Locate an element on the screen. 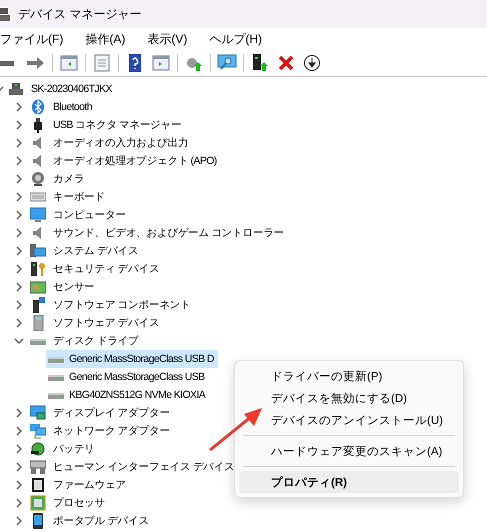 The image size is (487, 532). tree-item: オーディオ処理オブジェクト (APO) is located at coordinates (135, 161).